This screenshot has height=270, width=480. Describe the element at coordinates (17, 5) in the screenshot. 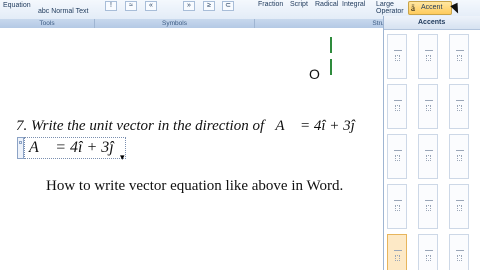

I see `equation-button: Equation` at that location.